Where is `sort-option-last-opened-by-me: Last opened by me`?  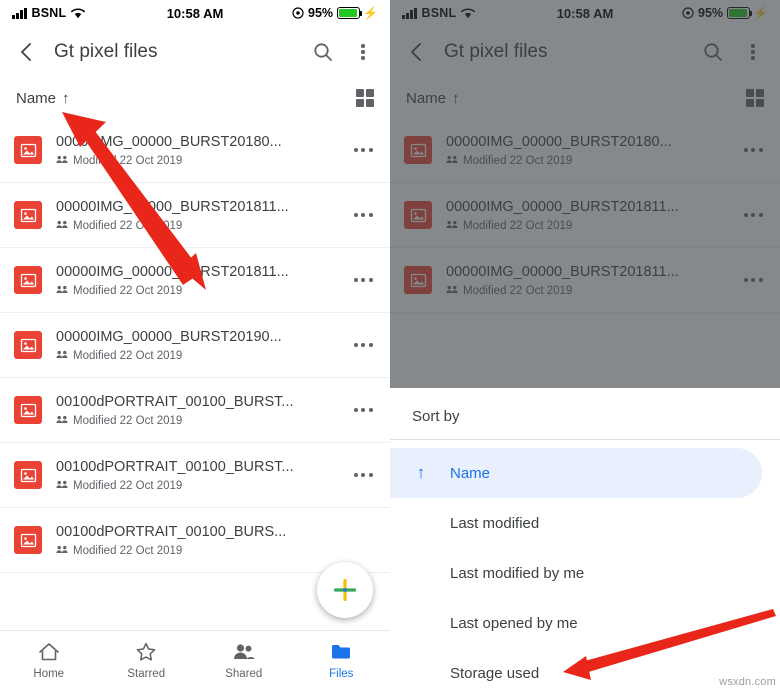
sort-option-last-opened-by-me: Last opened by me is located at coordinates (585, 623).